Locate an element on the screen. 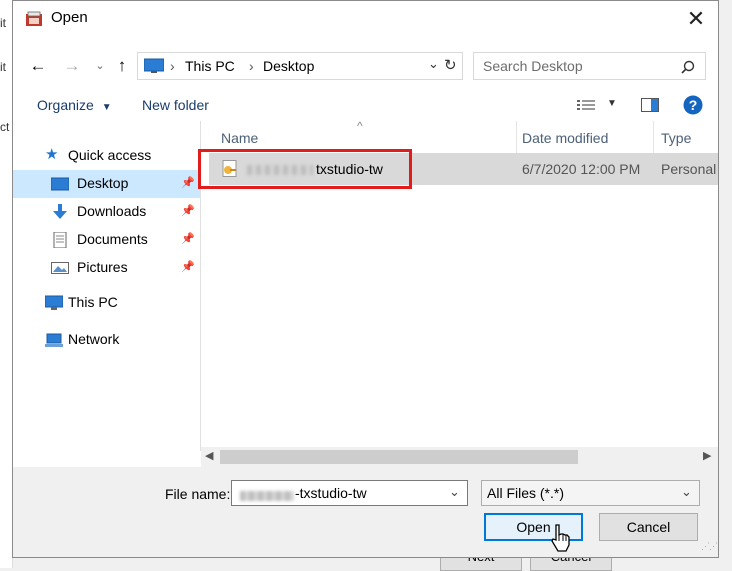 The image size is (732, 571). nav-item-desktop: Desktop 📌 is located at coordinates (106, 184).